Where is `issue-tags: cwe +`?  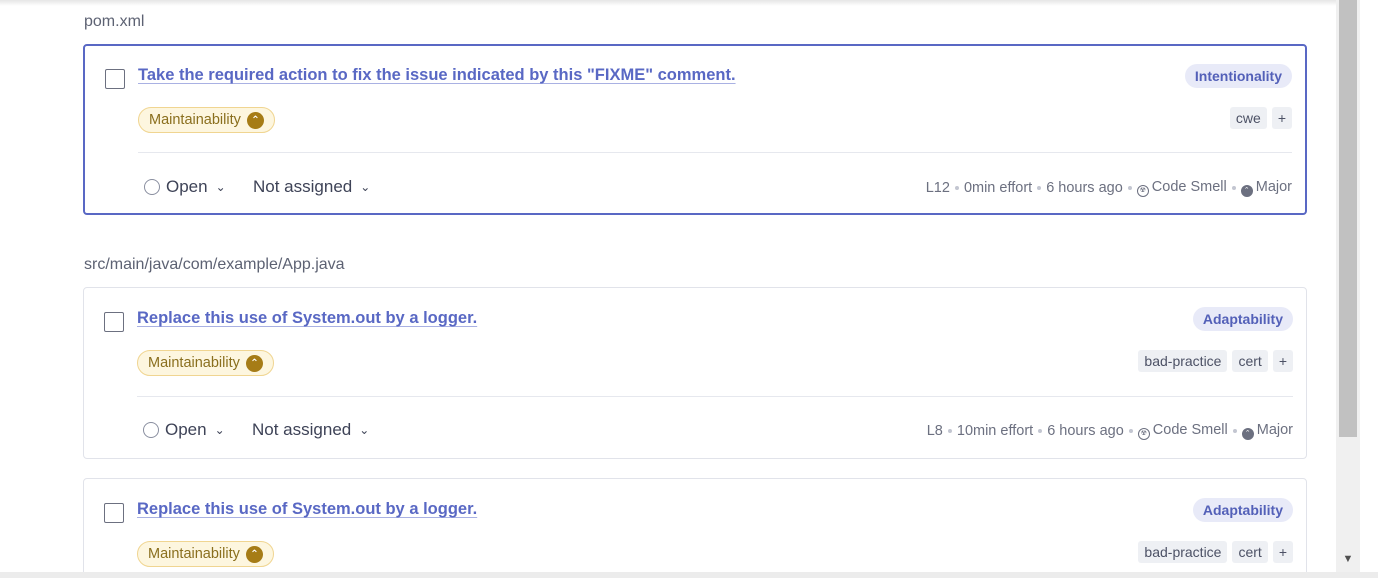
issue-tags: cwe + is located at coordinates (1260, 118).